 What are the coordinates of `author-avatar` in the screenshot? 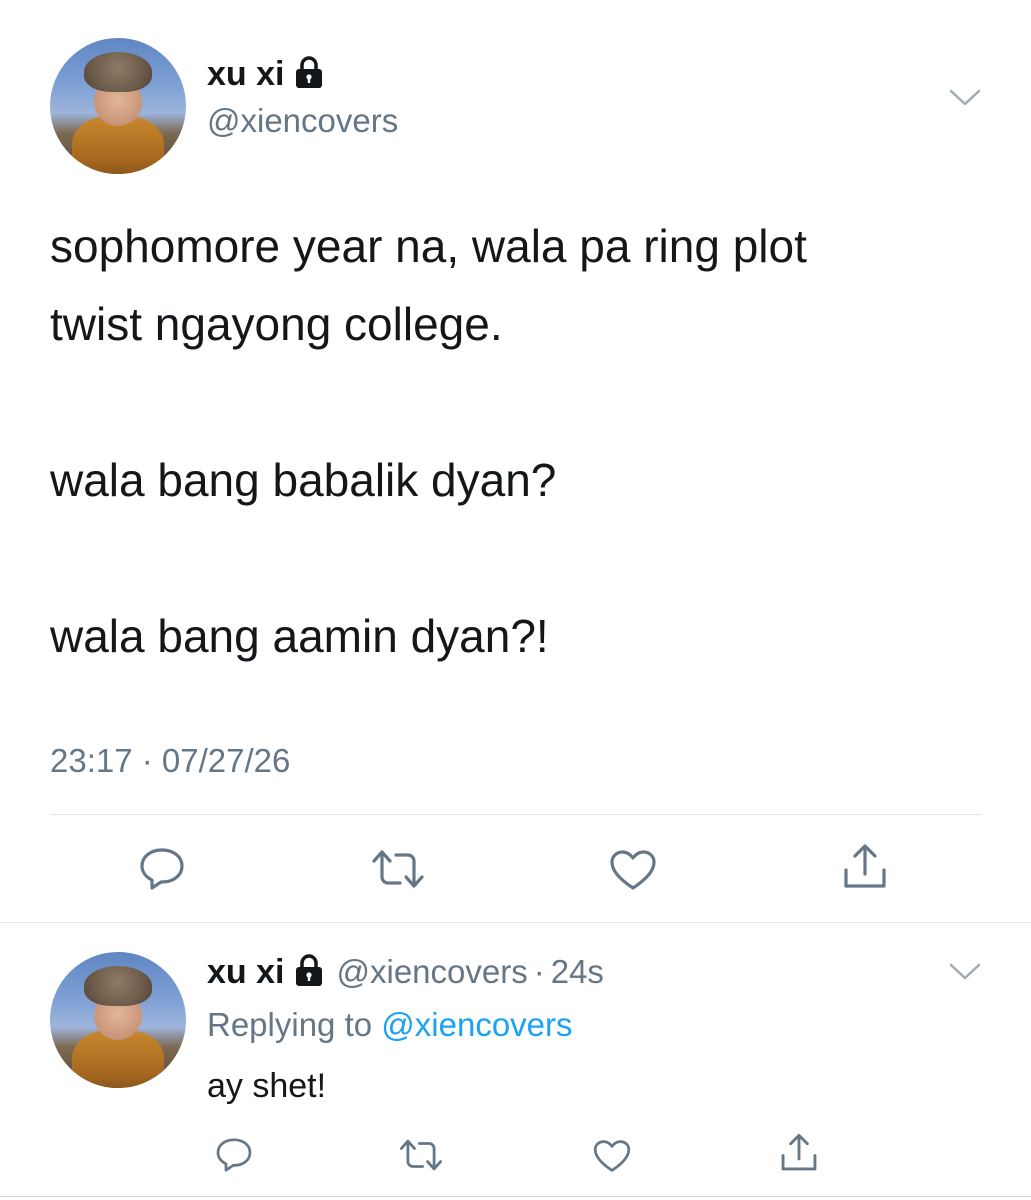 It's located at (118, 106).